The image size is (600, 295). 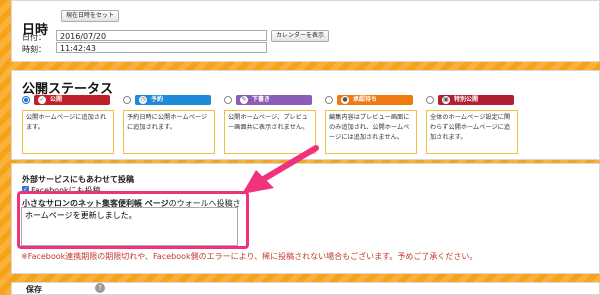 What do you see at coordinates (476, 100) in the screenshot?
I see `status-pill: ▣ 特別公開` at bounding box center [476, 100].